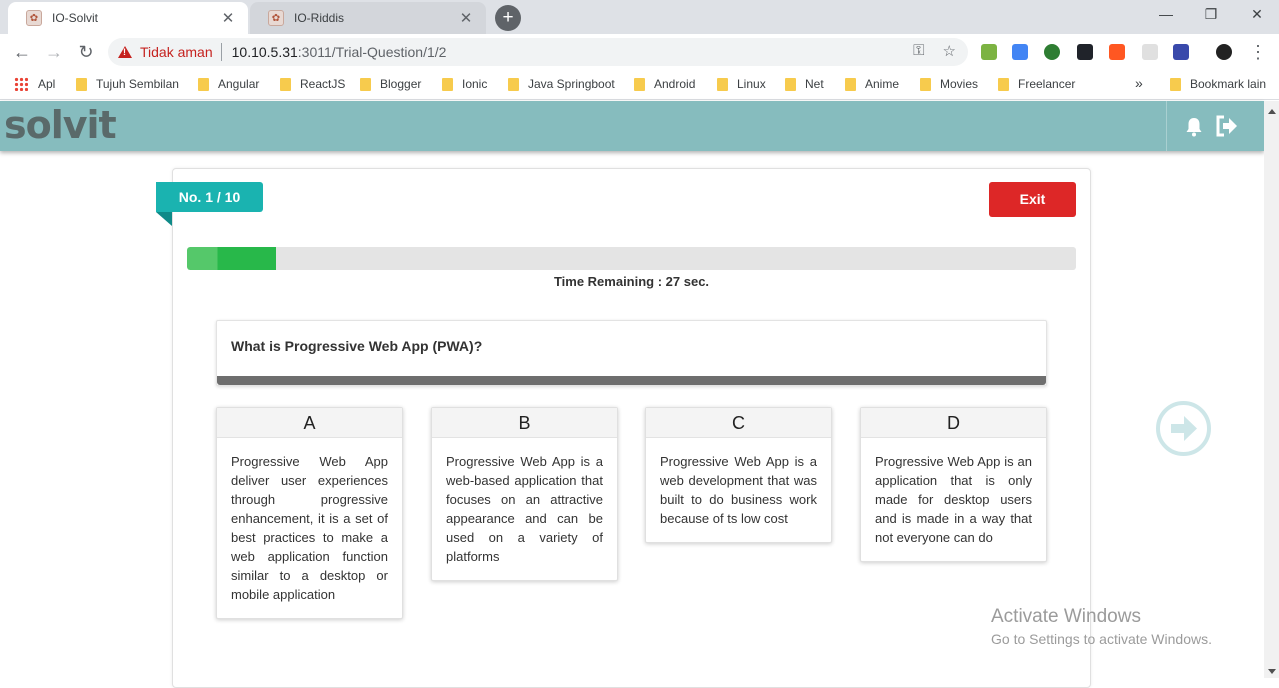 Image resolution: width=1279 pixels, height=688 pixels. I want to click on bell-icon, so click(1194, 127).